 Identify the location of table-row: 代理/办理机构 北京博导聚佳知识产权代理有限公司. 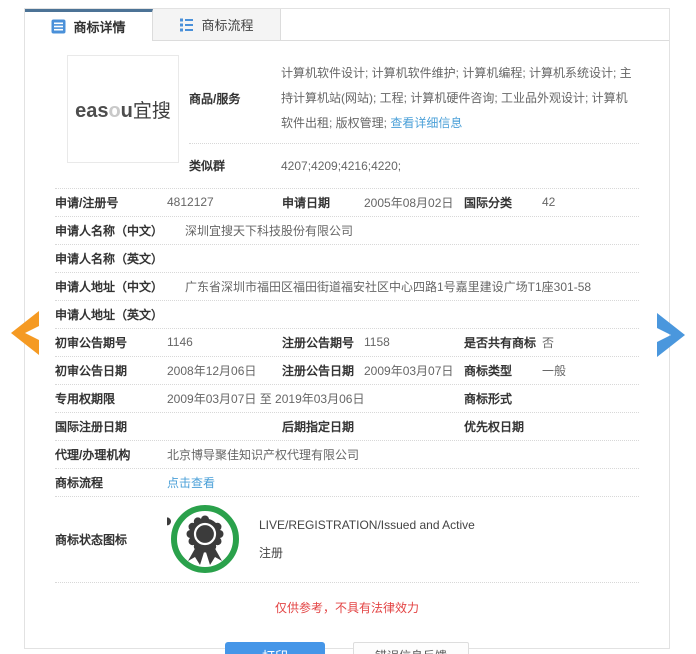
(347, 455).